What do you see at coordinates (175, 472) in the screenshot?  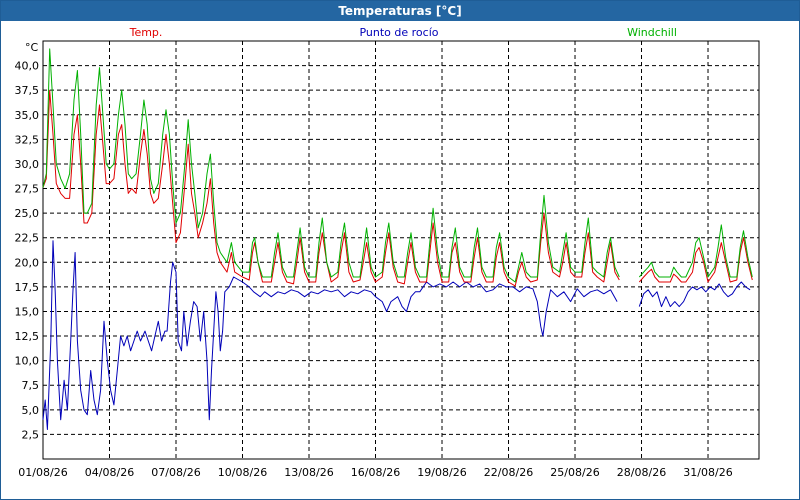 I see `x-tick-label: 07/08/26` at bounding box center [175, 472].